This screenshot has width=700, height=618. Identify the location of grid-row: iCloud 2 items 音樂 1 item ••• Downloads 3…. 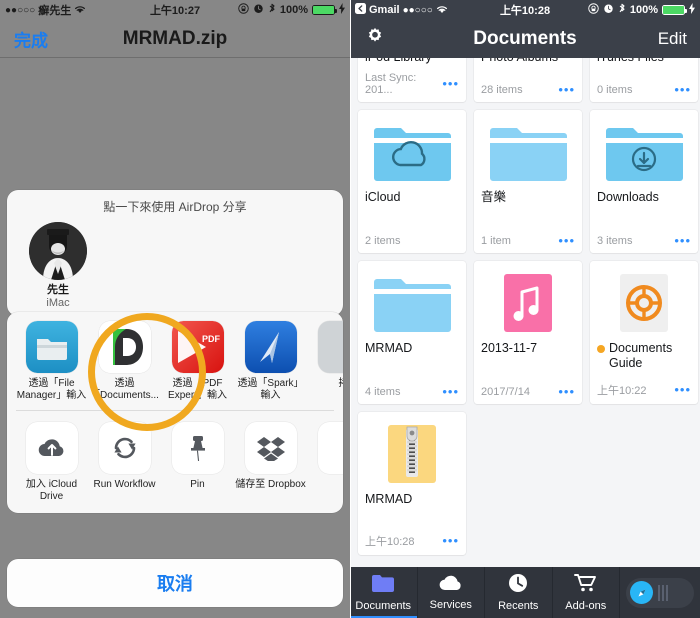
(528, 181).